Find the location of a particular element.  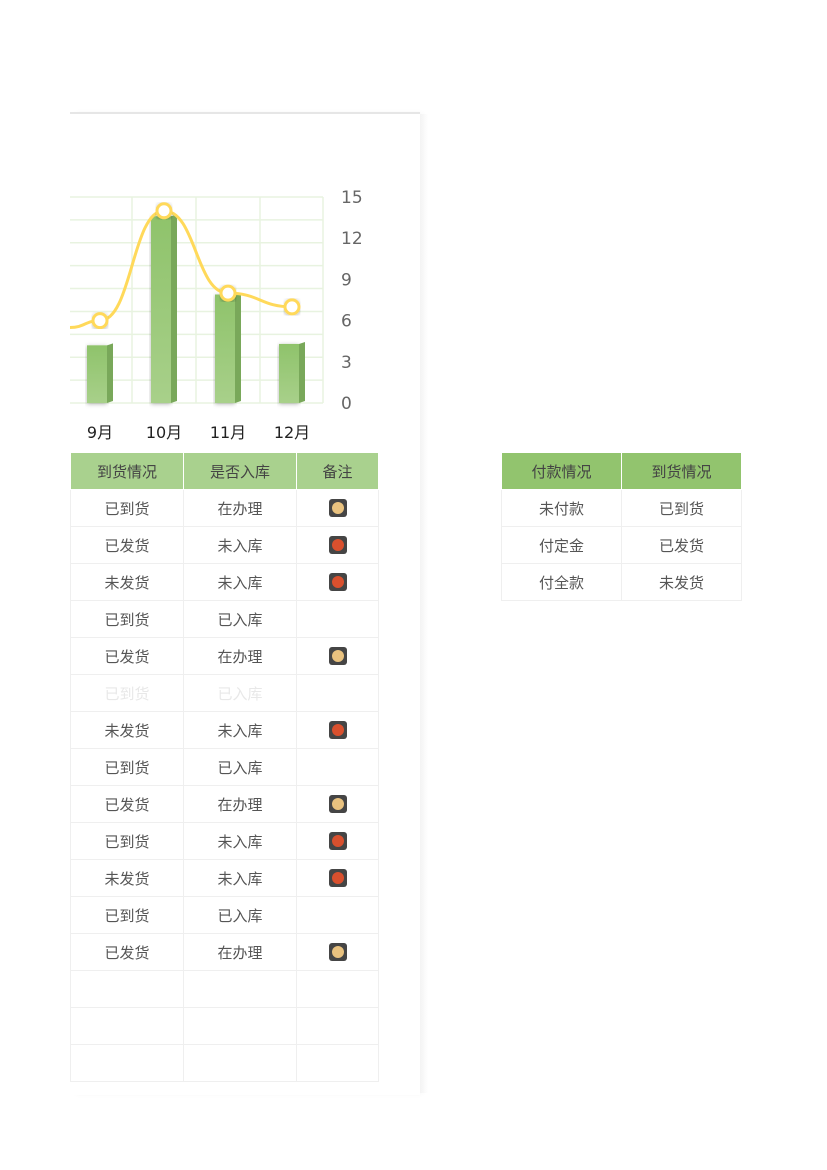

table-row: 已到货 在办理 is located at coordinates (224, 508).